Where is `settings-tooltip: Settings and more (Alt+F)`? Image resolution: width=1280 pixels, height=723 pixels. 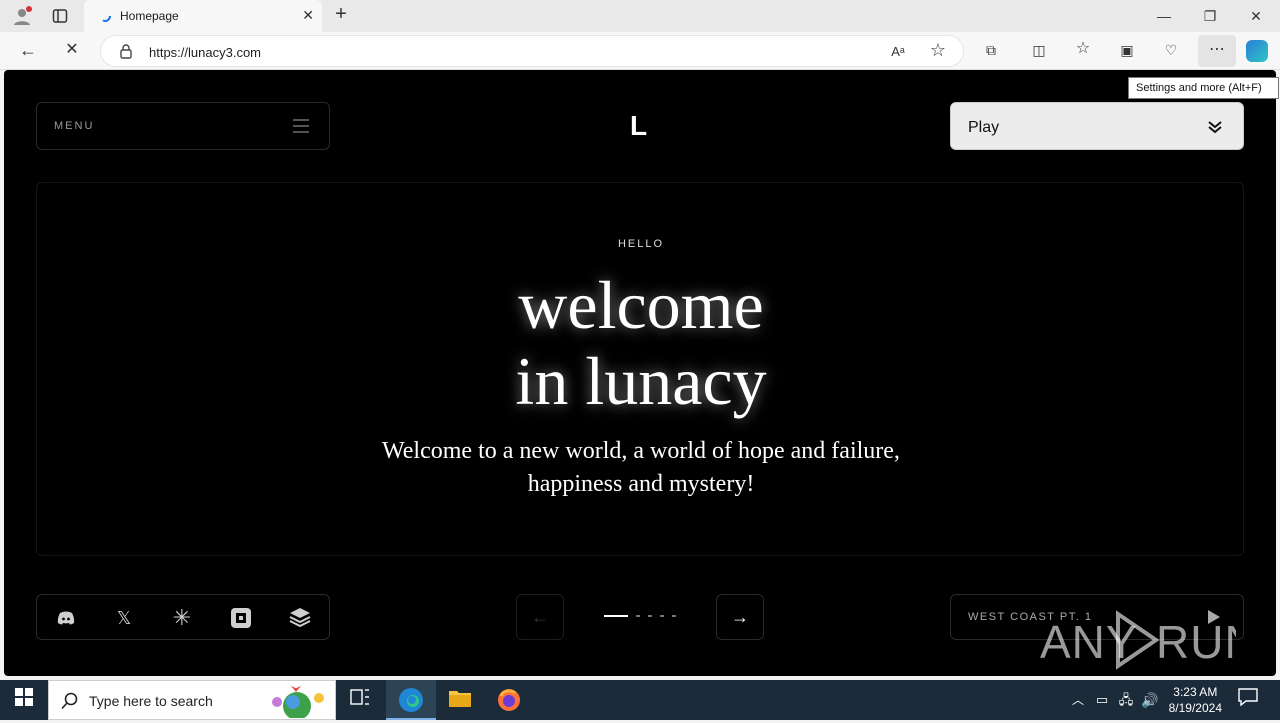
settings-tooltip: Settings and more (Alt+F) is located at coordinates (1203, 88).